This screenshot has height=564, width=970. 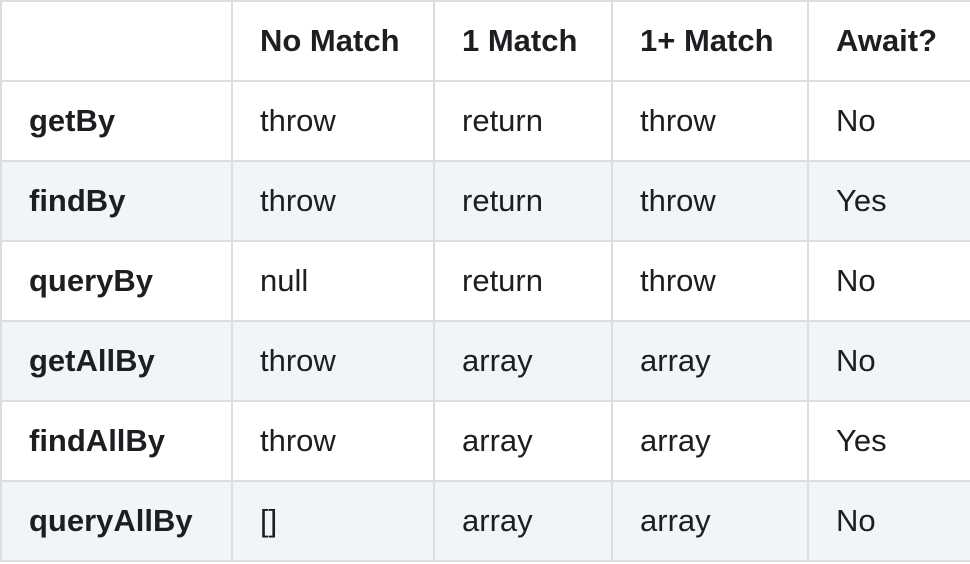 What do you see at coordinates (333, 521) in the screenshot?
I see `cell-no-match: []` at bounding box center [333, 521].